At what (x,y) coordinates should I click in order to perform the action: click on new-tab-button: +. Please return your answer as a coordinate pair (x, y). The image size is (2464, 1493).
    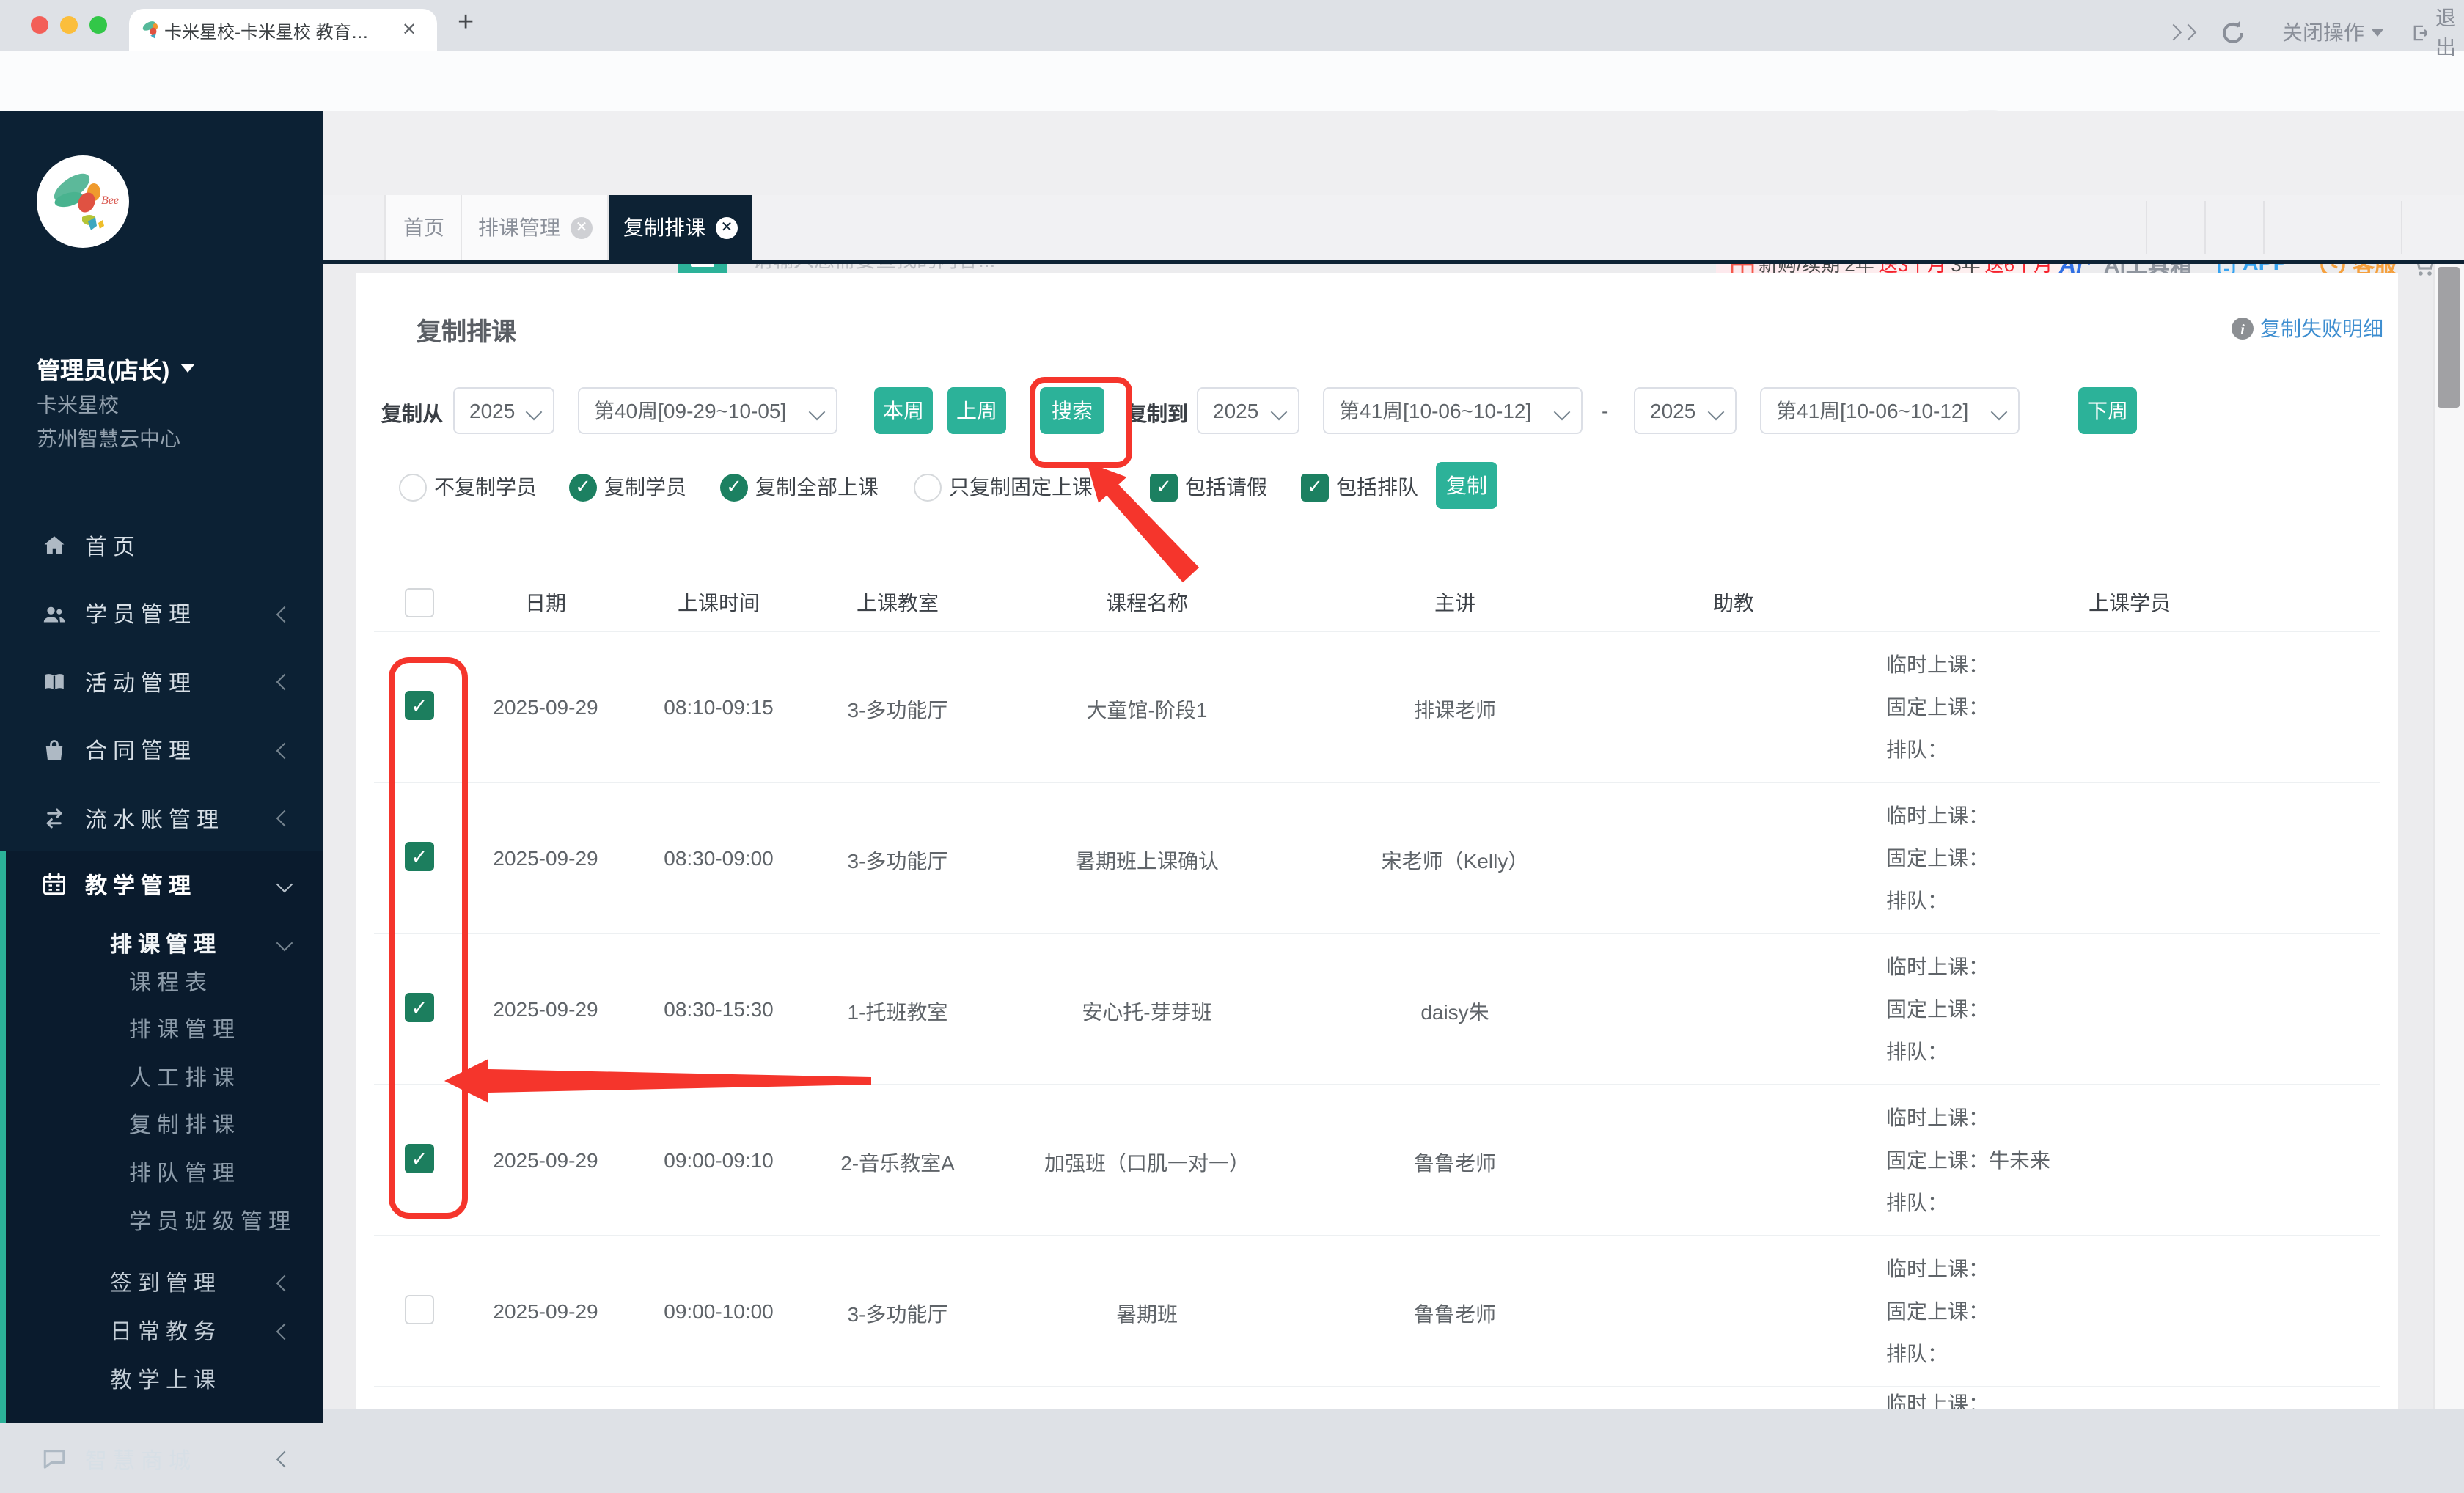
    Looking at the image, I should click on (466, 23).